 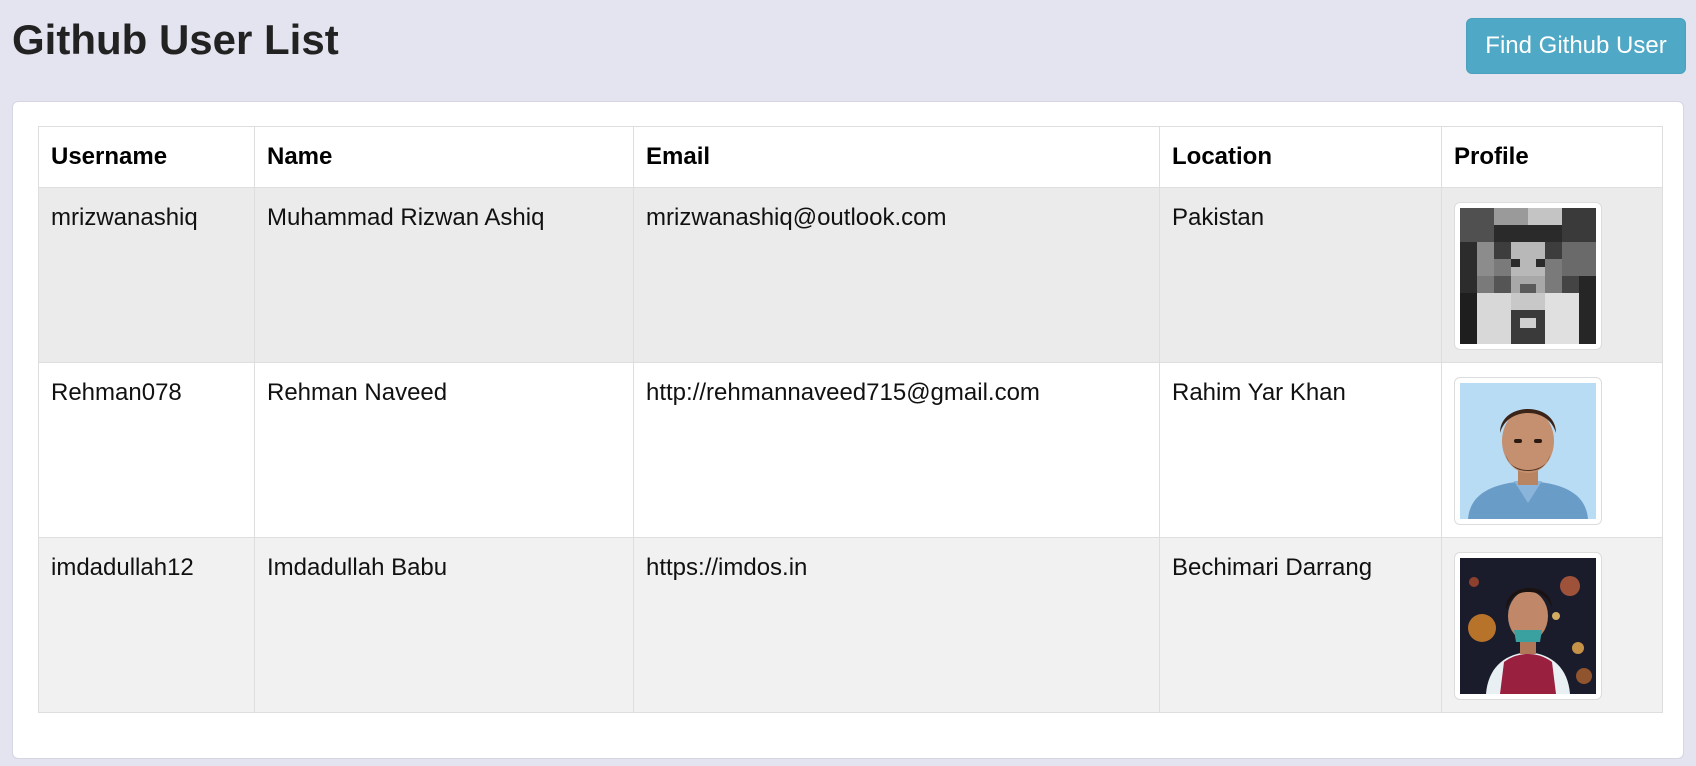 What do you see at coordinates (444, 157) in the screenshot?
I see `column-header-name: Name` at bounding box center [444, 157].